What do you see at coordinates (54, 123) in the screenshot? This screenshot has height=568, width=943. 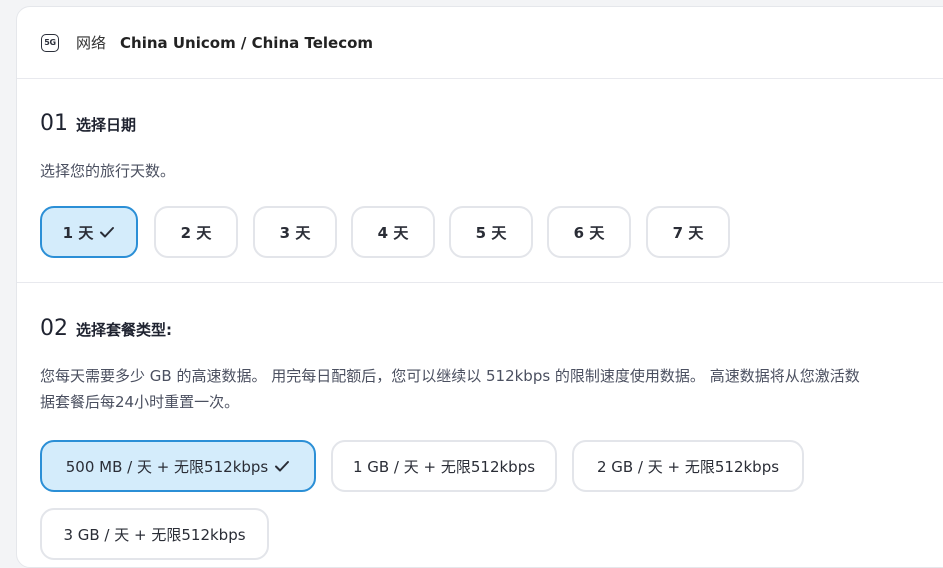 I see `section-number: 01` at bounding box center [54, 123].